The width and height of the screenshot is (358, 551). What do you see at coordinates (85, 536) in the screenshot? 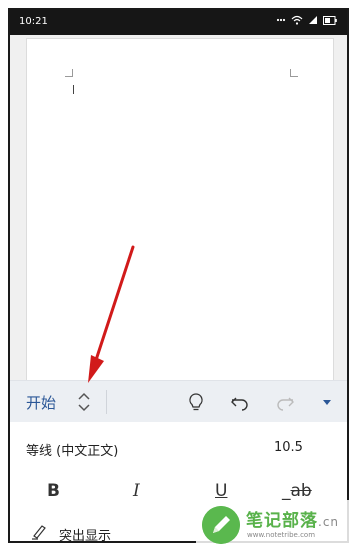
I see `highlight-label: 突出显示` at bounding box center [85, 536].